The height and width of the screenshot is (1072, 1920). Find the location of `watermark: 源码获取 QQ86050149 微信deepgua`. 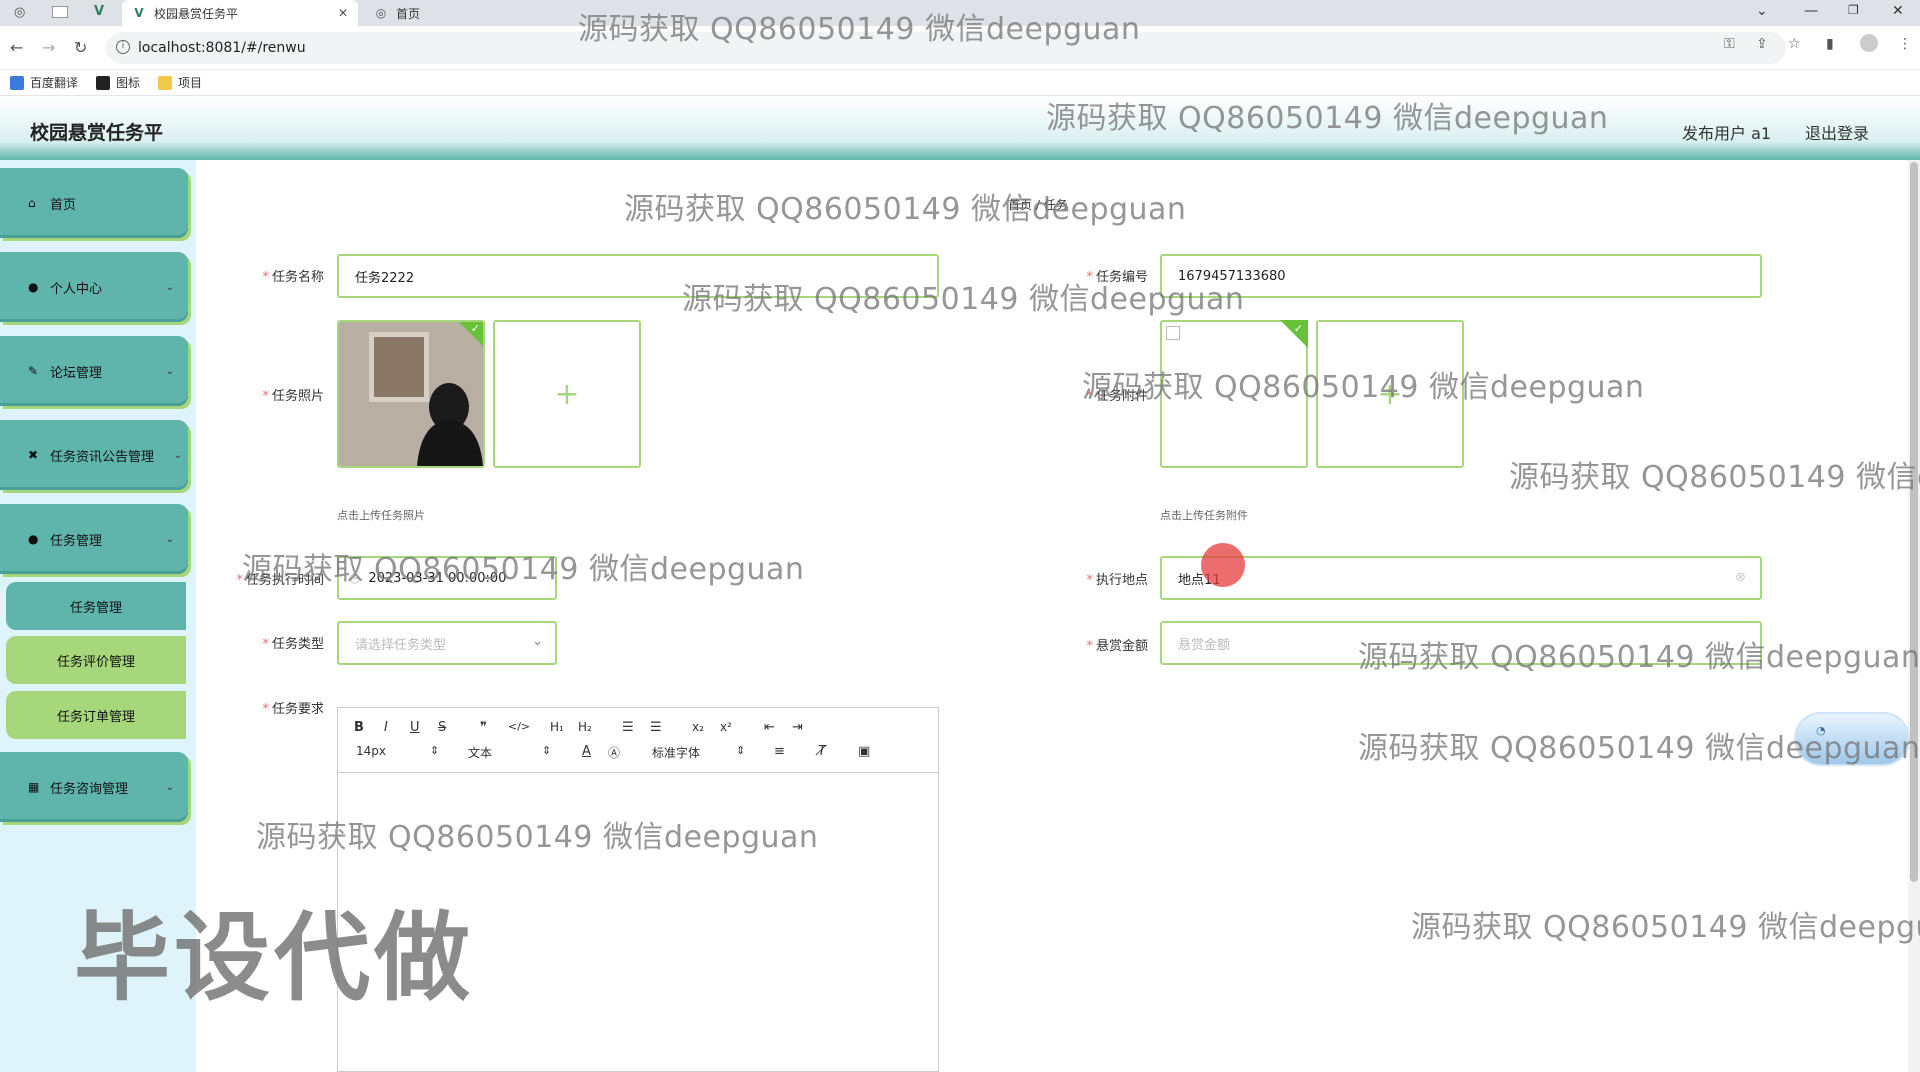

watermark: 源码获取 QQ86050149 微信deepgua is located at coordinates (1665, 927).